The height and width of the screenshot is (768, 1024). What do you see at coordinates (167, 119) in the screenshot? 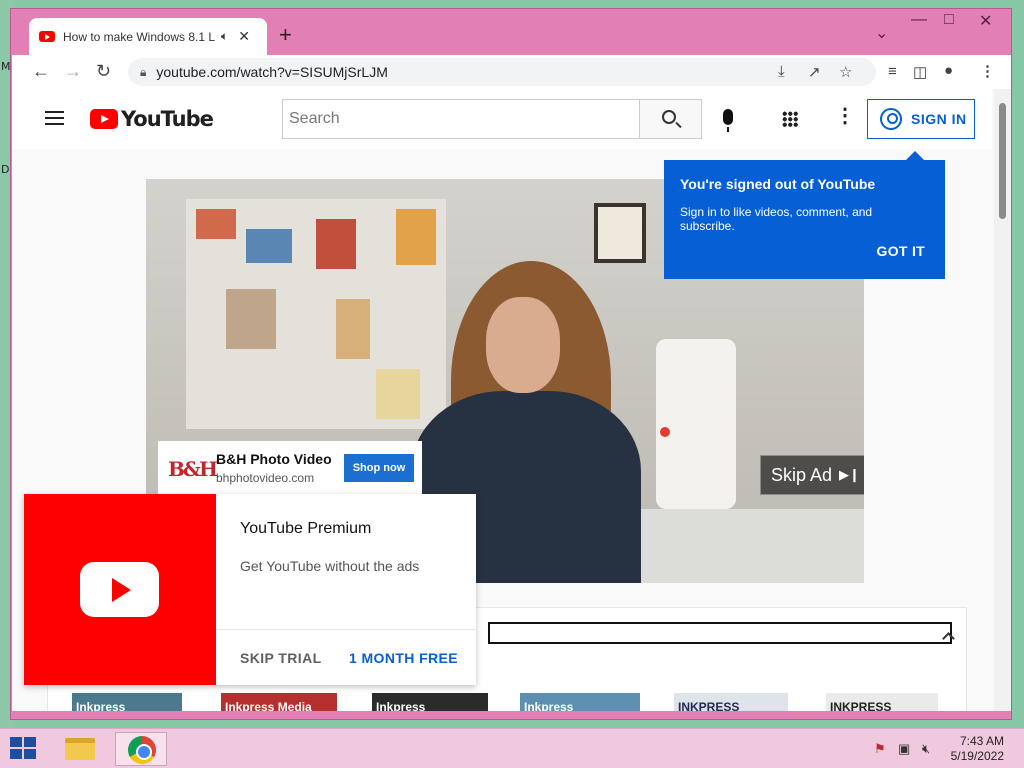
I see `youtube-logo-text: YouTube` at bounding box center [167, 119].